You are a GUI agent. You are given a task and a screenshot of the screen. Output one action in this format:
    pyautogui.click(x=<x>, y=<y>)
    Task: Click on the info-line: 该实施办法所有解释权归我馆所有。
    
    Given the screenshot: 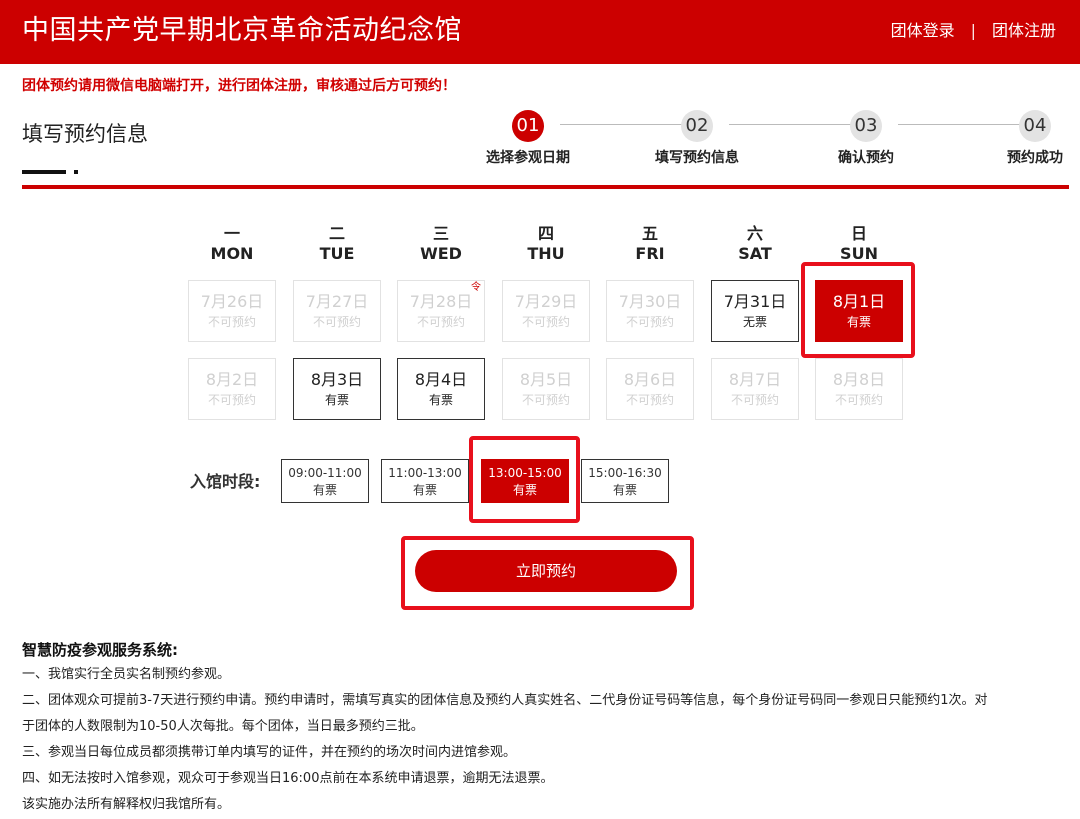 What is the action you would take?
    pyautogui.click(x=126, y=804)
    